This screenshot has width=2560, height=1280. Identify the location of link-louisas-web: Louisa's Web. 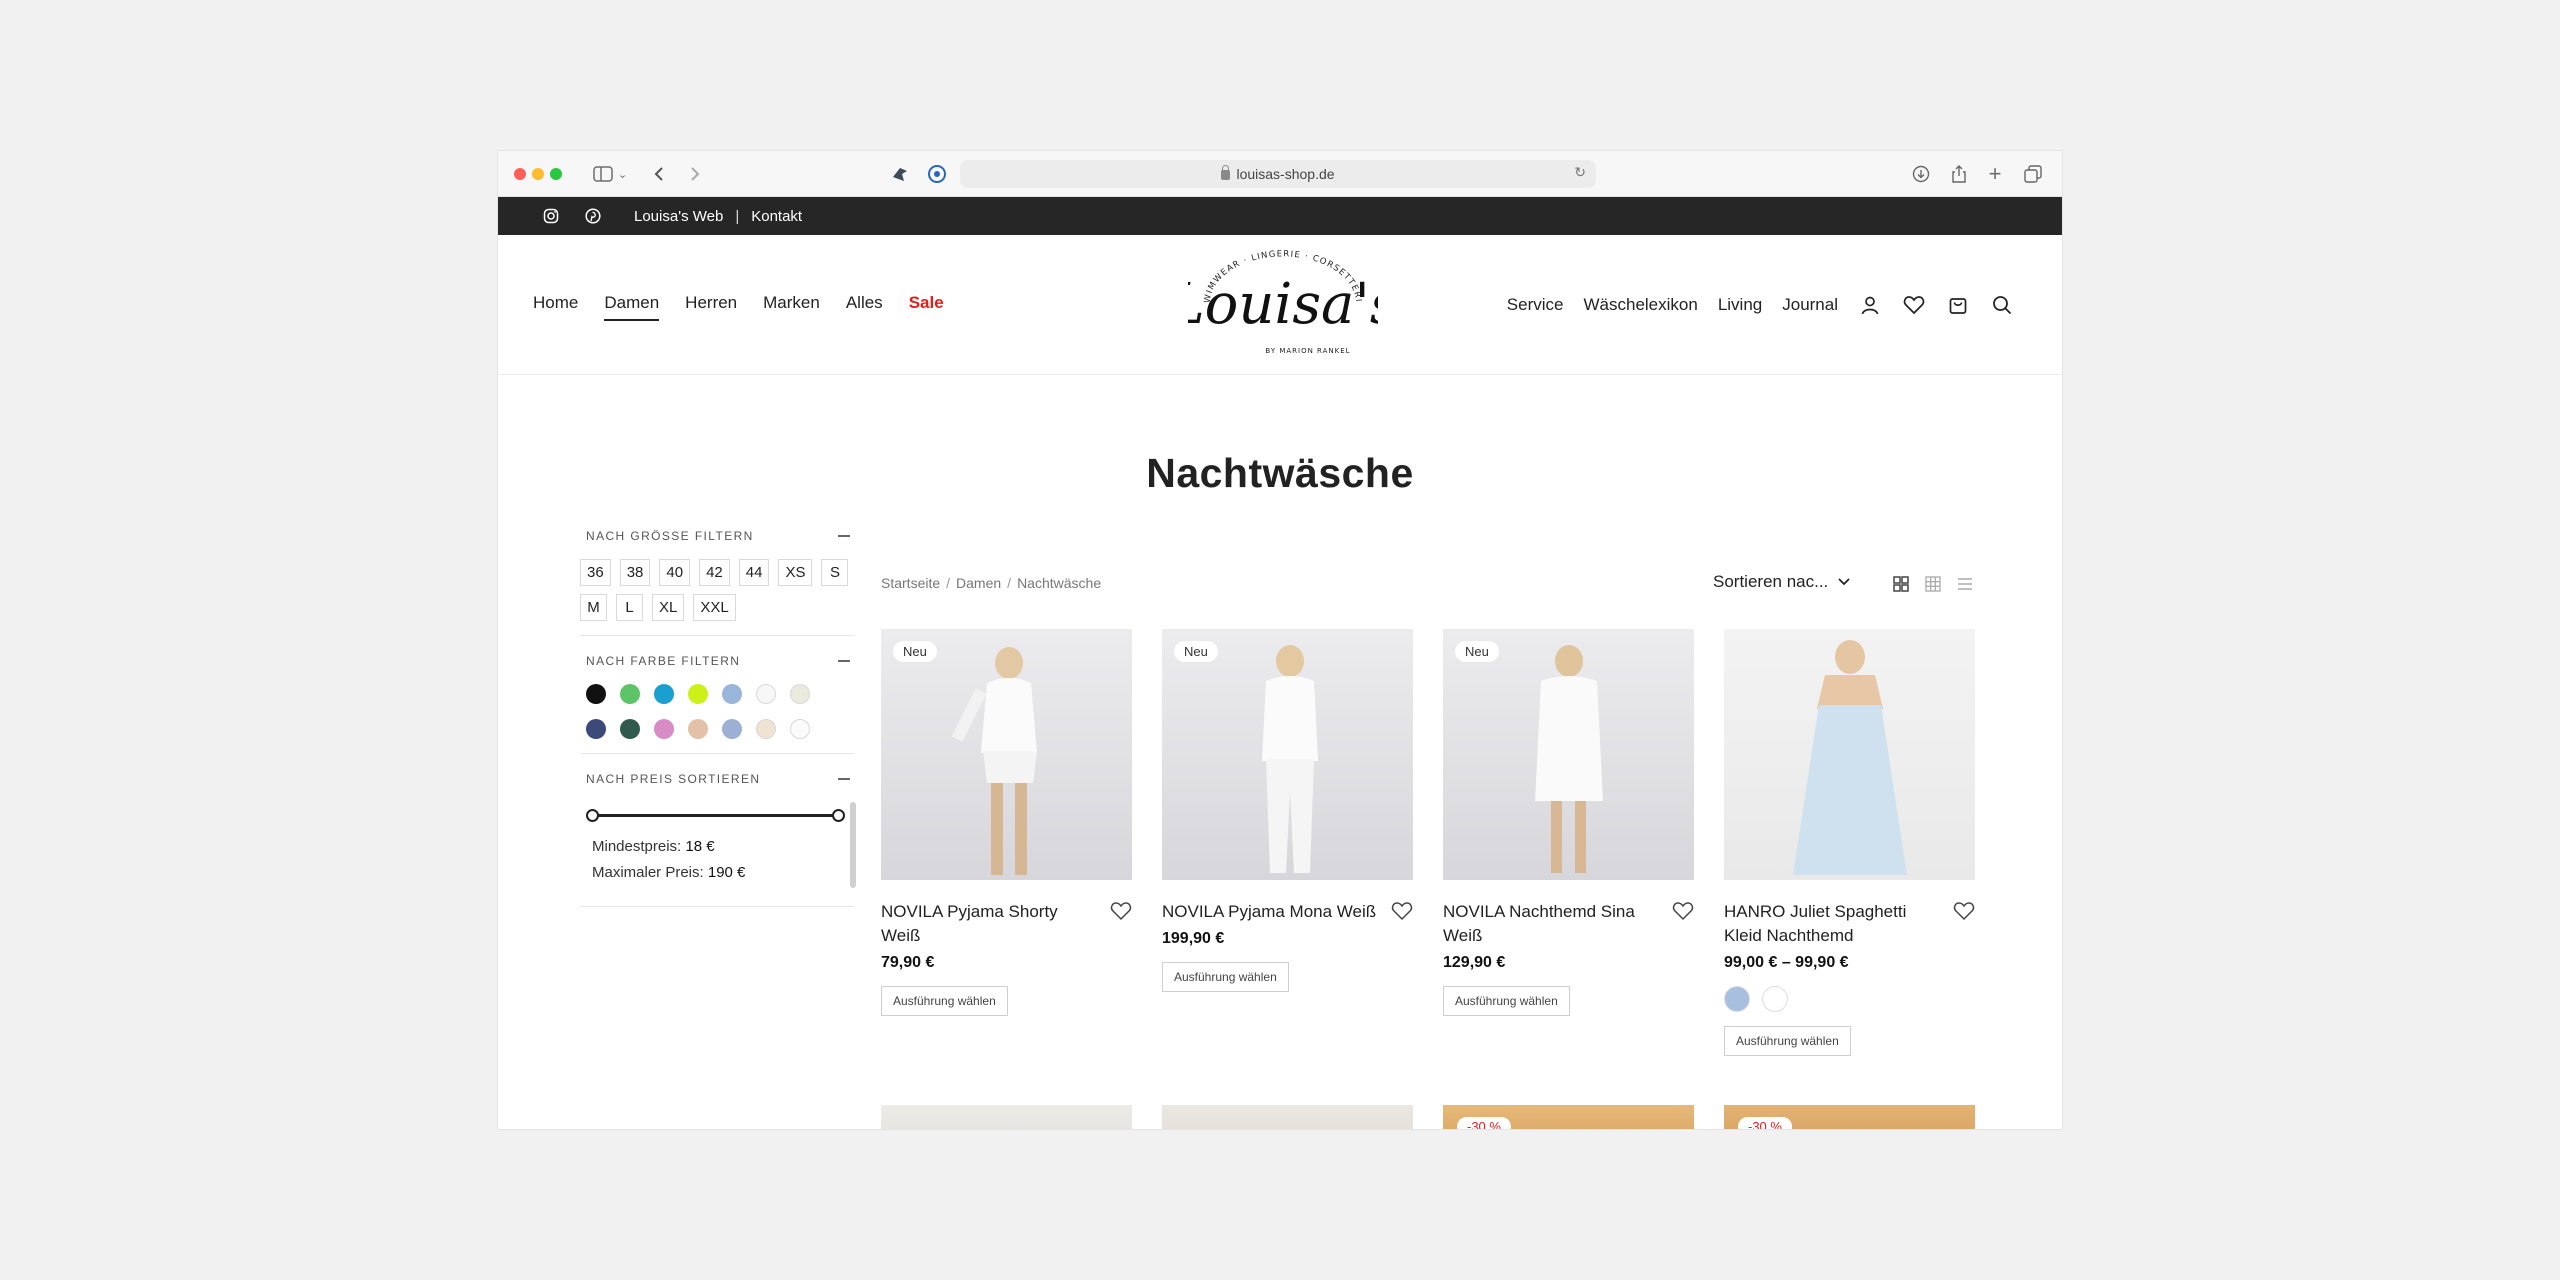
(678, 216).